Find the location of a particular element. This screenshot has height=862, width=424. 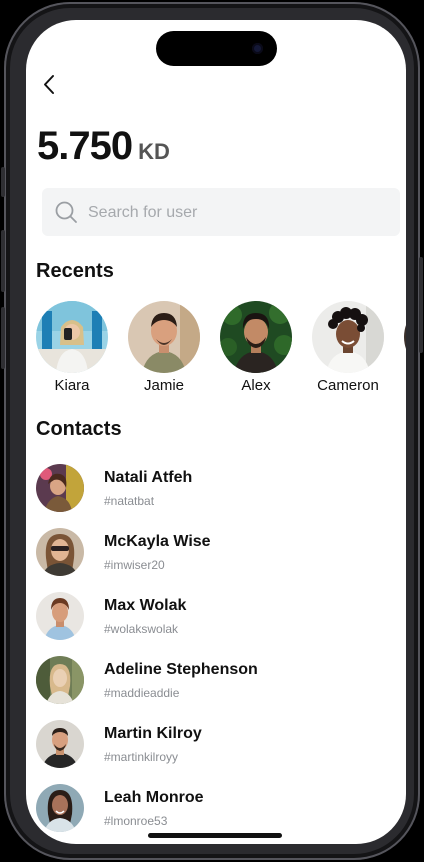

recent-name: Alex is located at coordinates (256, 385).